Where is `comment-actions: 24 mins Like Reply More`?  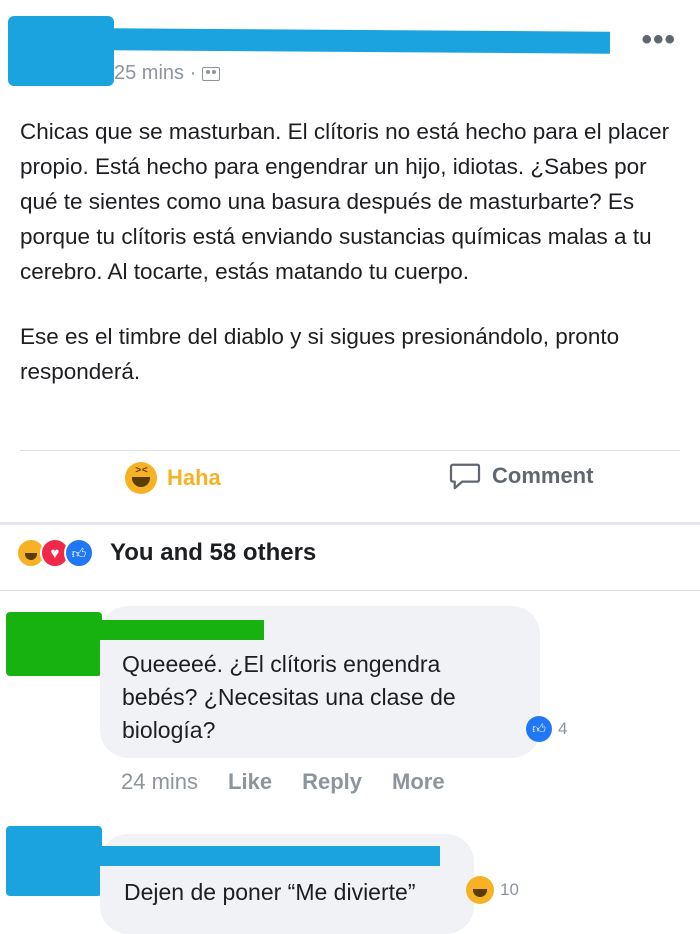 comment-actions: 24 mins Like Reply More is located at coordinates (283, 782).